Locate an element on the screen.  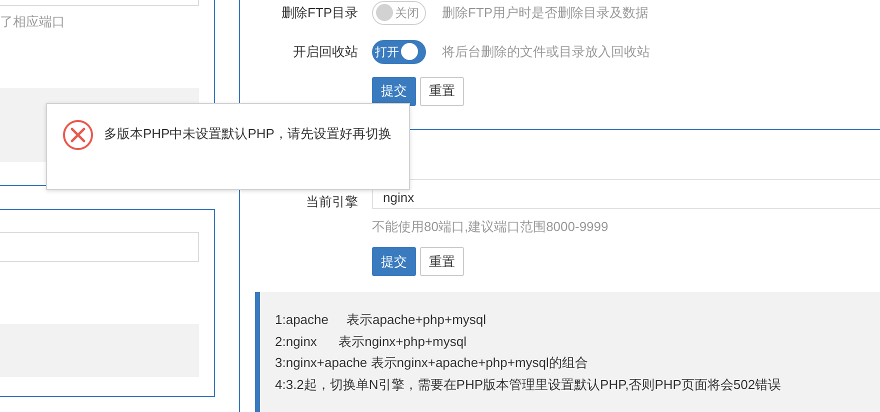
toggle-switch: 打开 is located at coordinates (399, 52).